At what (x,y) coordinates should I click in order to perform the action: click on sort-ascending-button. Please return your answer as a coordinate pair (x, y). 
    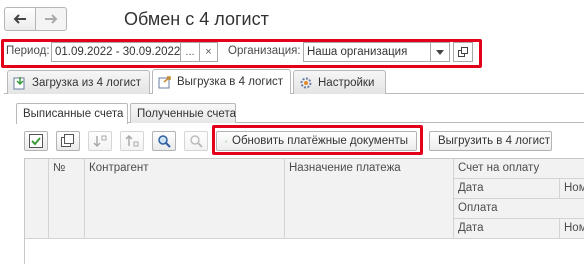
    Looking at the image, I should click on (100, 141).